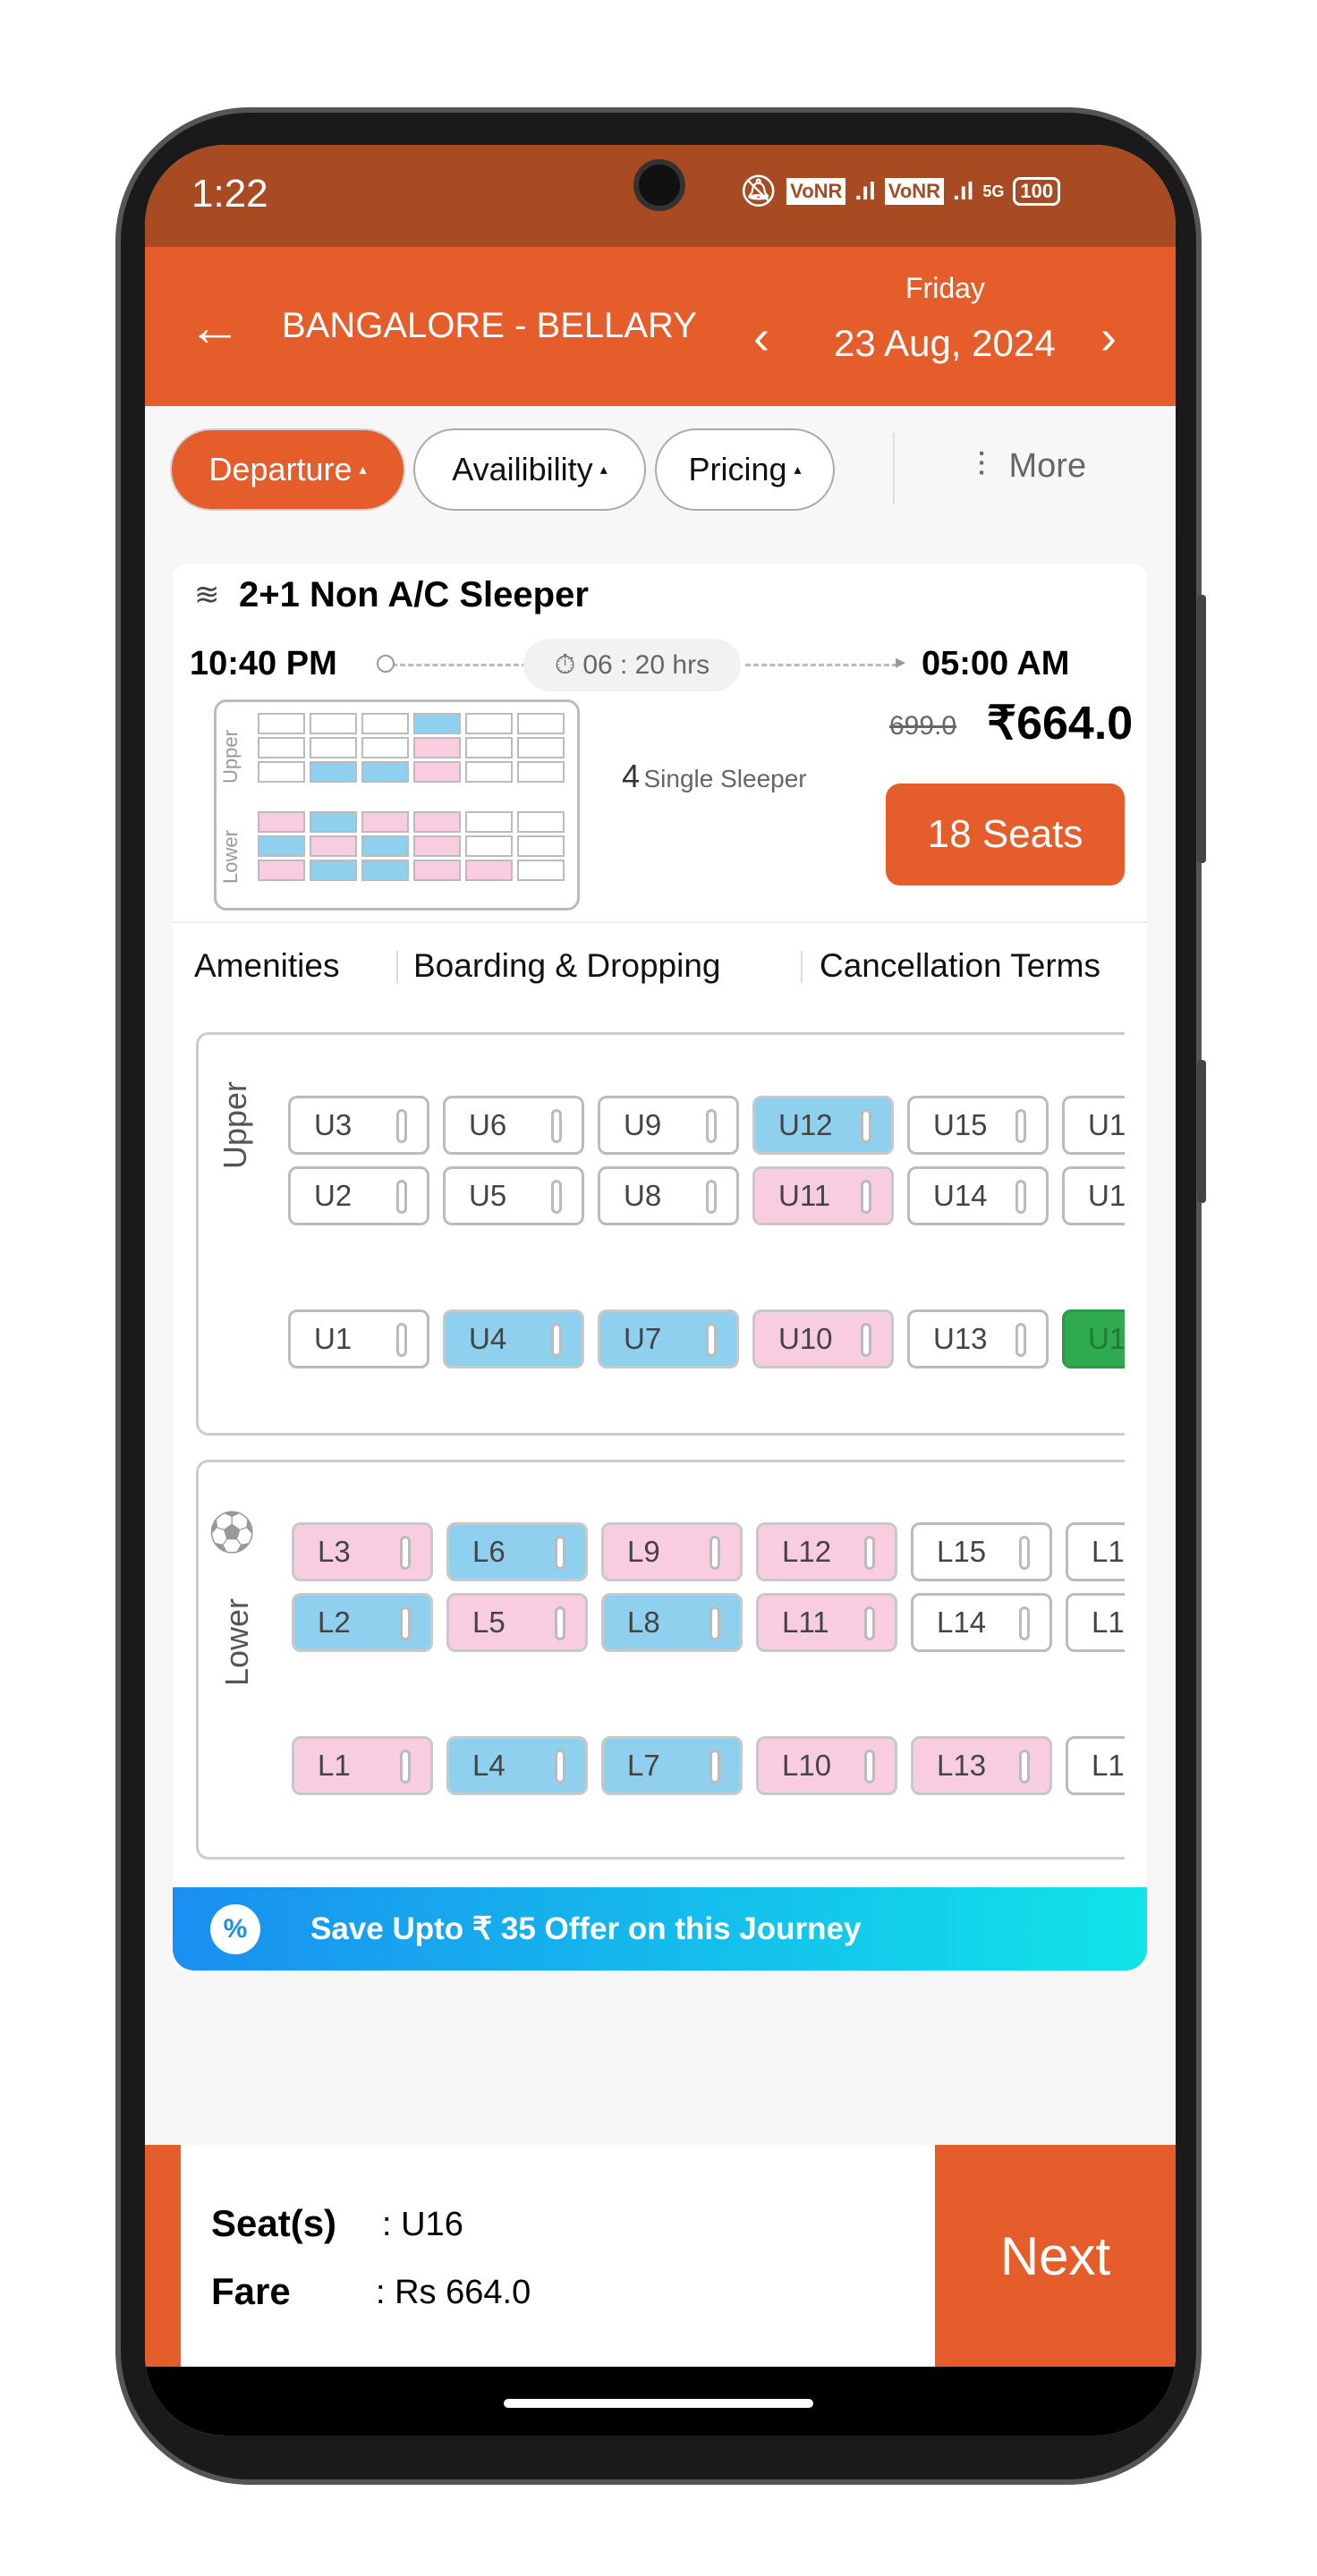  What do you see at coordinates (517, 1622) in the screenshot?
I see `seat-l5: L5` at bounding box center [517, 1622].